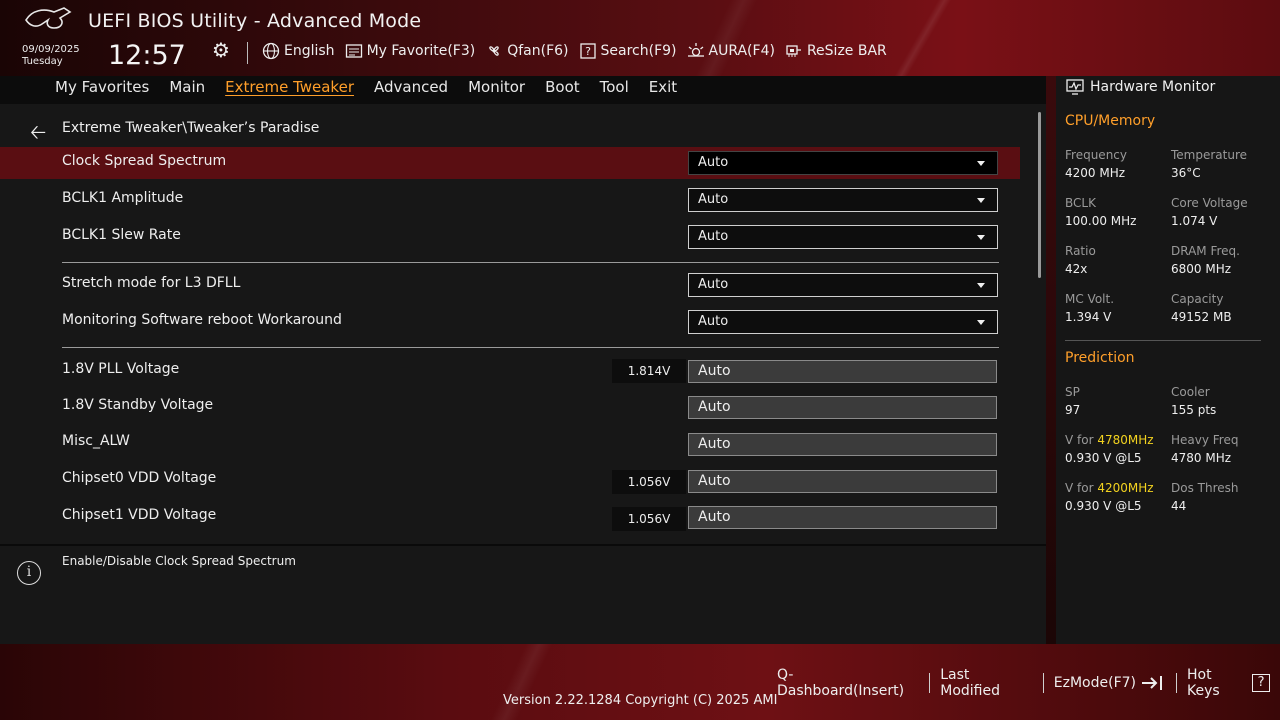  Describe the element at coordinates (1209, 155) in the screenshot. I see `hw-label: Temperature` at that location.